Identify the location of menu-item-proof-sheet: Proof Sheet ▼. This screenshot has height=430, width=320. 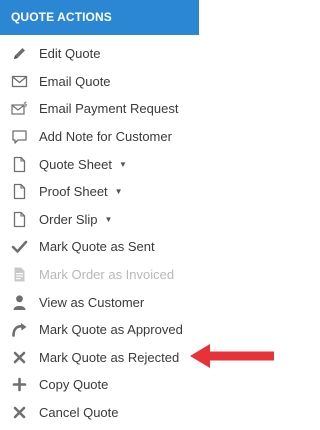
(115, 192).